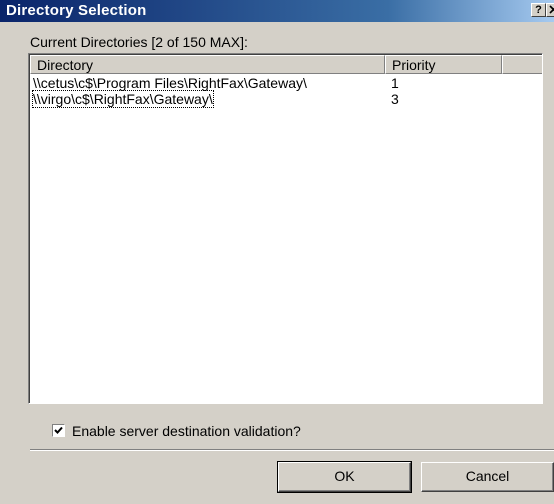  I want to click on column-header-filler, so click(522, 64).